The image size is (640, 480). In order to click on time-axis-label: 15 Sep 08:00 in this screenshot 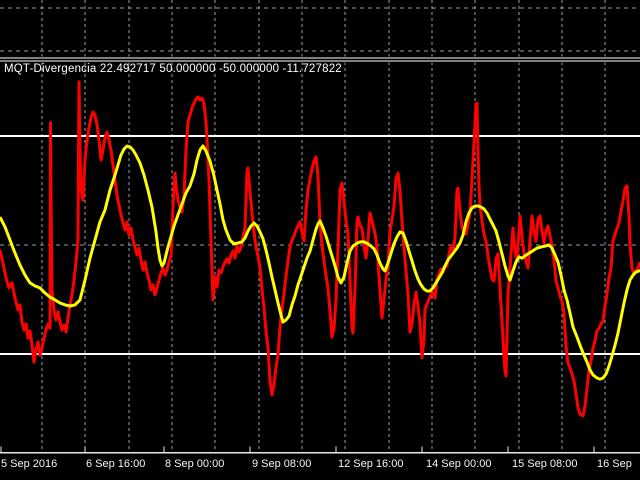, I will do `click(545, 464)`.